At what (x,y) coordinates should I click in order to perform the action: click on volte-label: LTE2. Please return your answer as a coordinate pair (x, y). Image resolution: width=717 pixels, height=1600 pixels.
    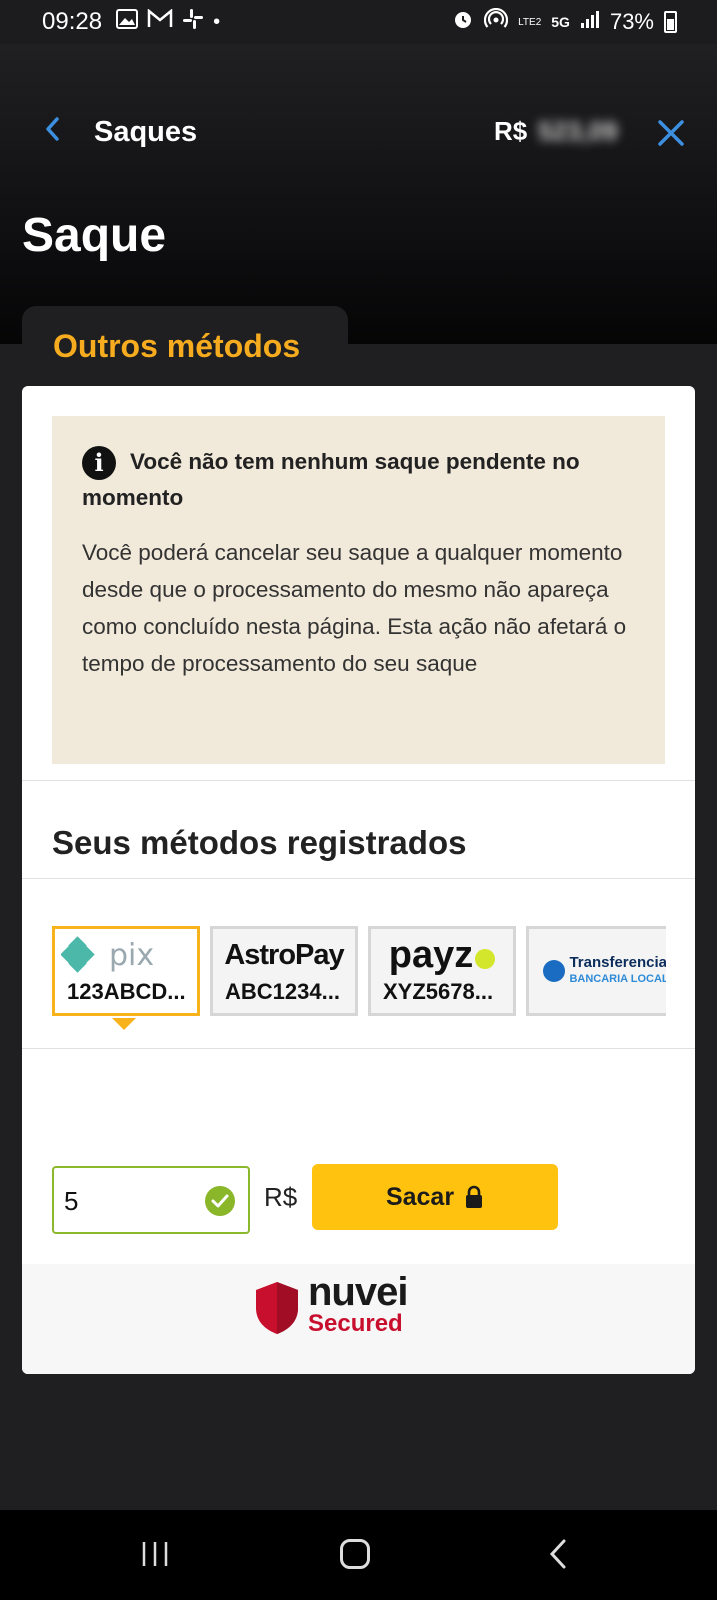
    Looking at the image, I should click on (530, 22).